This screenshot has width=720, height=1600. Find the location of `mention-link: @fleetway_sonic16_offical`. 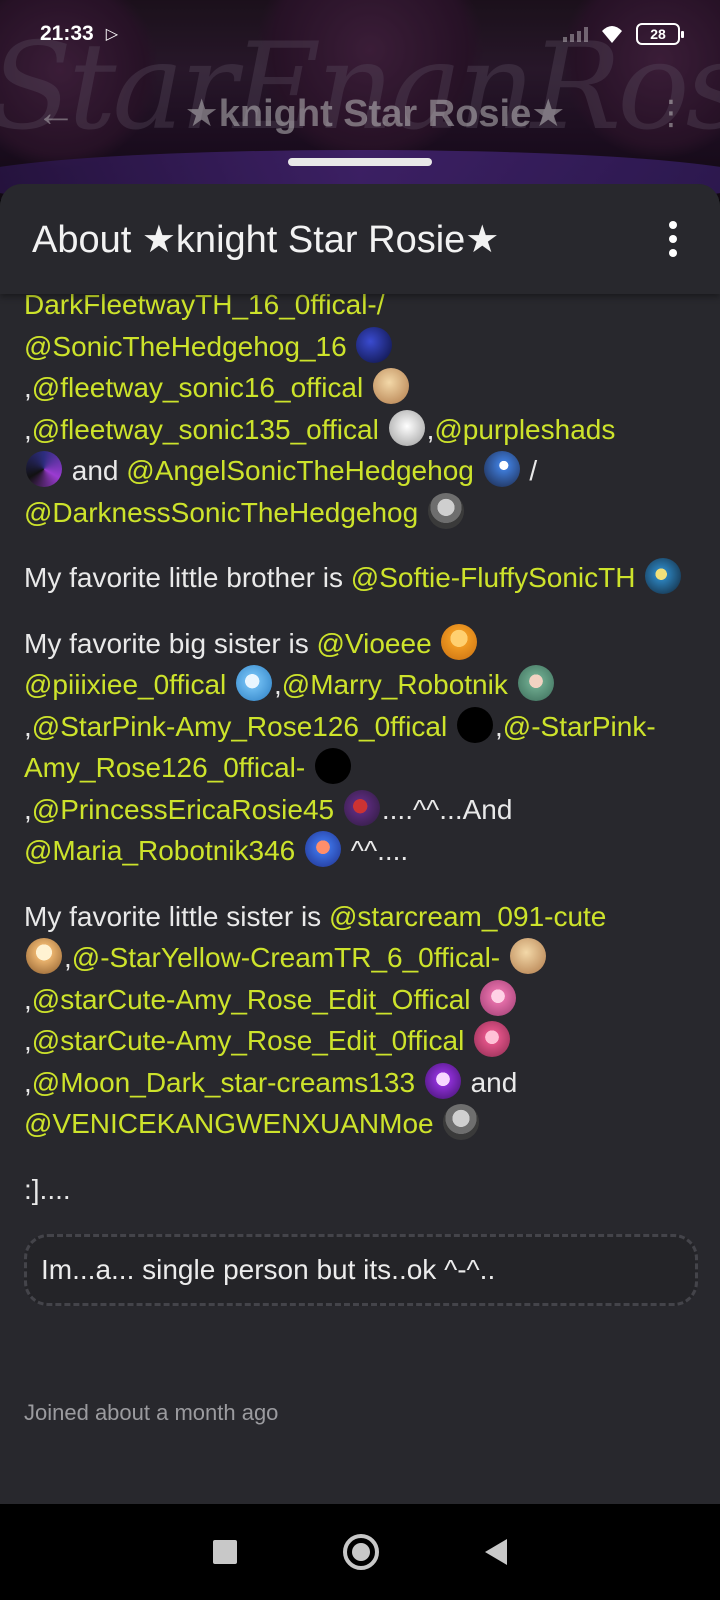

mention-link: @fleetway_sonic16_offical is located at coordinates (197, 387).